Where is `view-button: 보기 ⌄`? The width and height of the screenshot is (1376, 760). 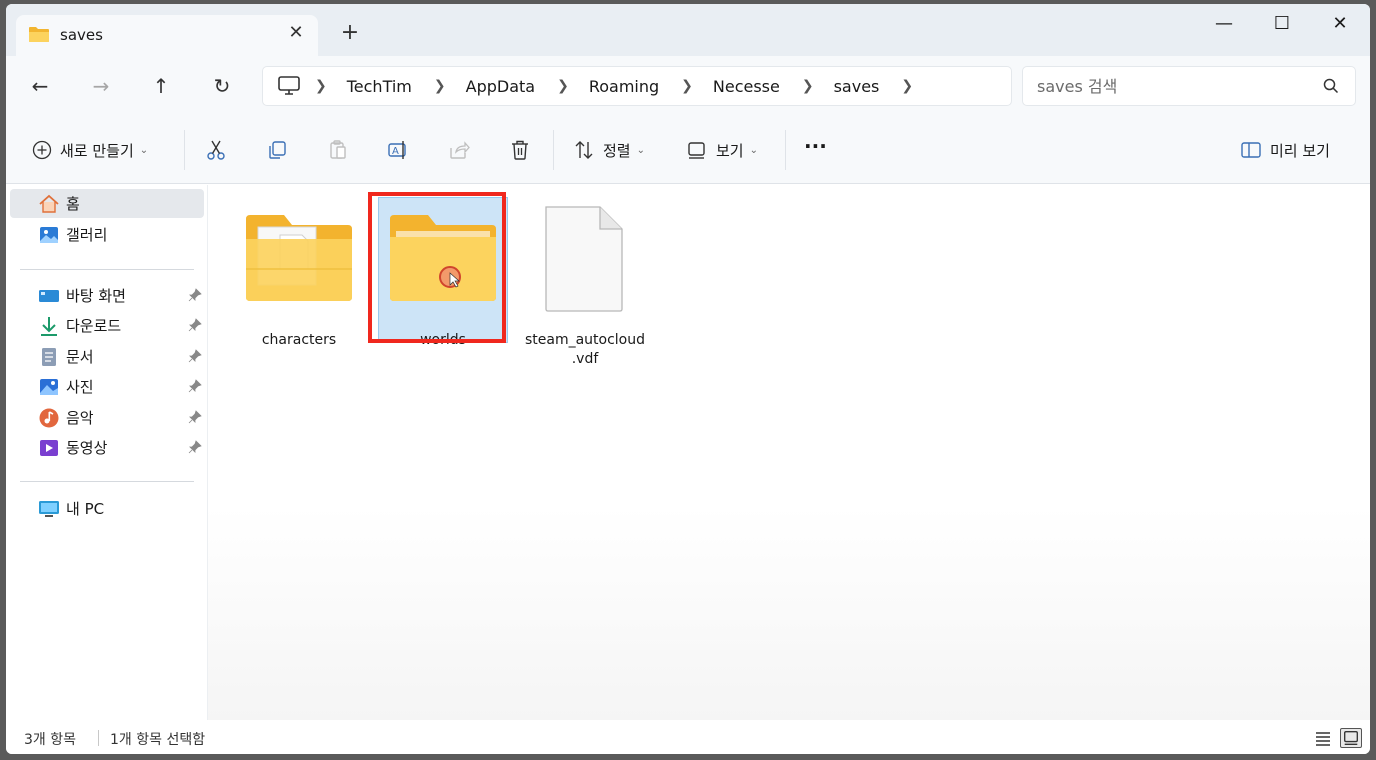
view-button: 보기 ⌄ is located at coordinates (722, 150).